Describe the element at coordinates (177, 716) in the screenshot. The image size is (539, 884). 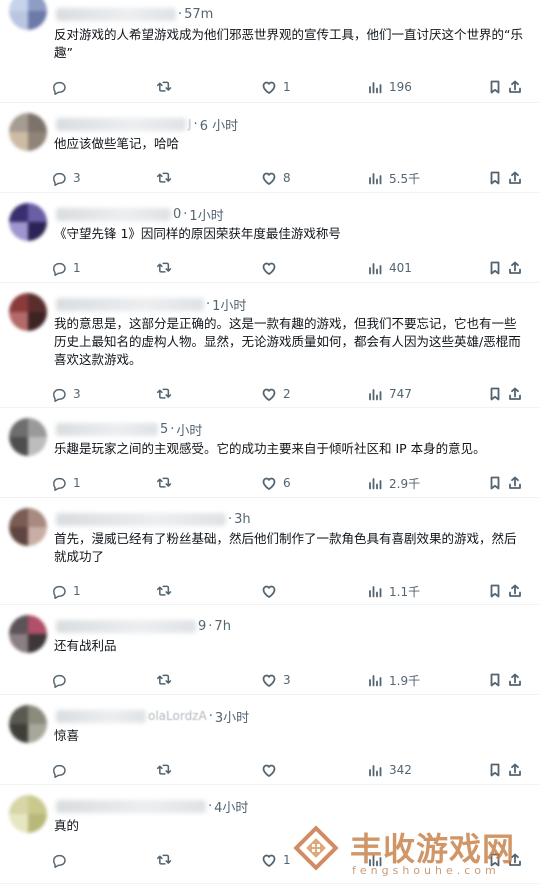
I see `display-name-fragment: olaLordzA` at that location.